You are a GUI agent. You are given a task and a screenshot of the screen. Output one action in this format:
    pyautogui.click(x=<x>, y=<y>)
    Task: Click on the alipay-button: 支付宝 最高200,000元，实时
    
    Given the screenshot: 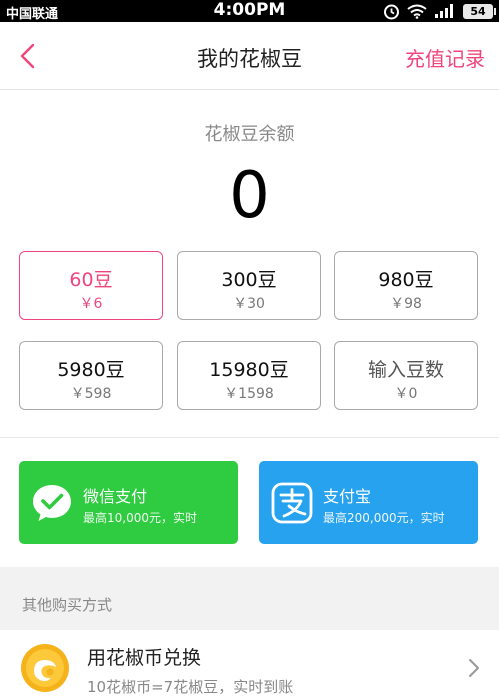 What is the action you would take?
    pyautogui.click(x=368, y=502)
    